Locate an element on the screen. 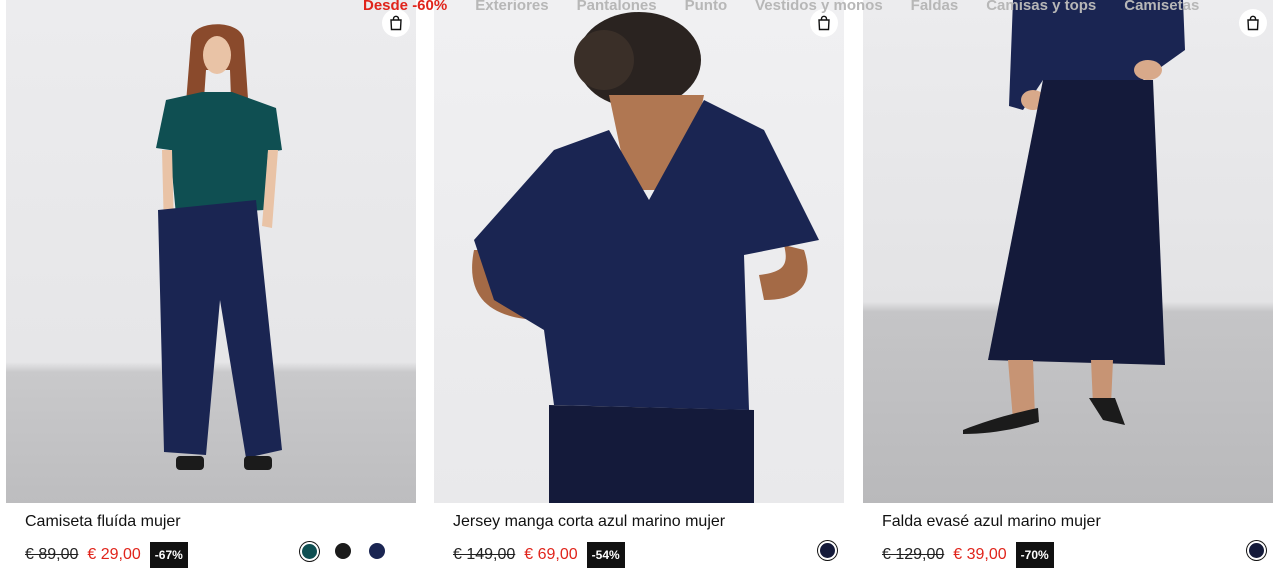 The height and width of the screenshot is (576, 1280). color-swatch-teal is located at coordinates (309, 551).